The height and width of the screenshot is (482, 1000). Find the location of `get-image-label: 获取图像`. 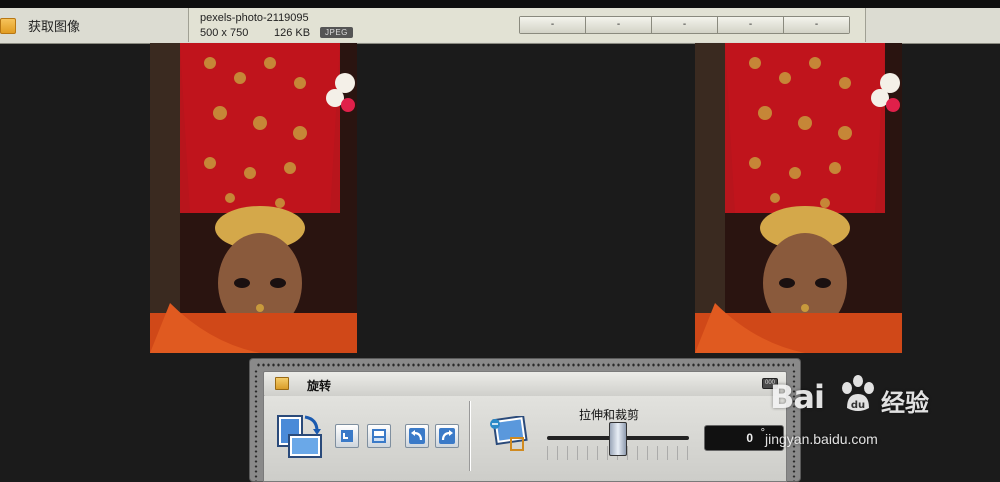

get-image-label: 获取图像 is located at coordinates (54, 26).